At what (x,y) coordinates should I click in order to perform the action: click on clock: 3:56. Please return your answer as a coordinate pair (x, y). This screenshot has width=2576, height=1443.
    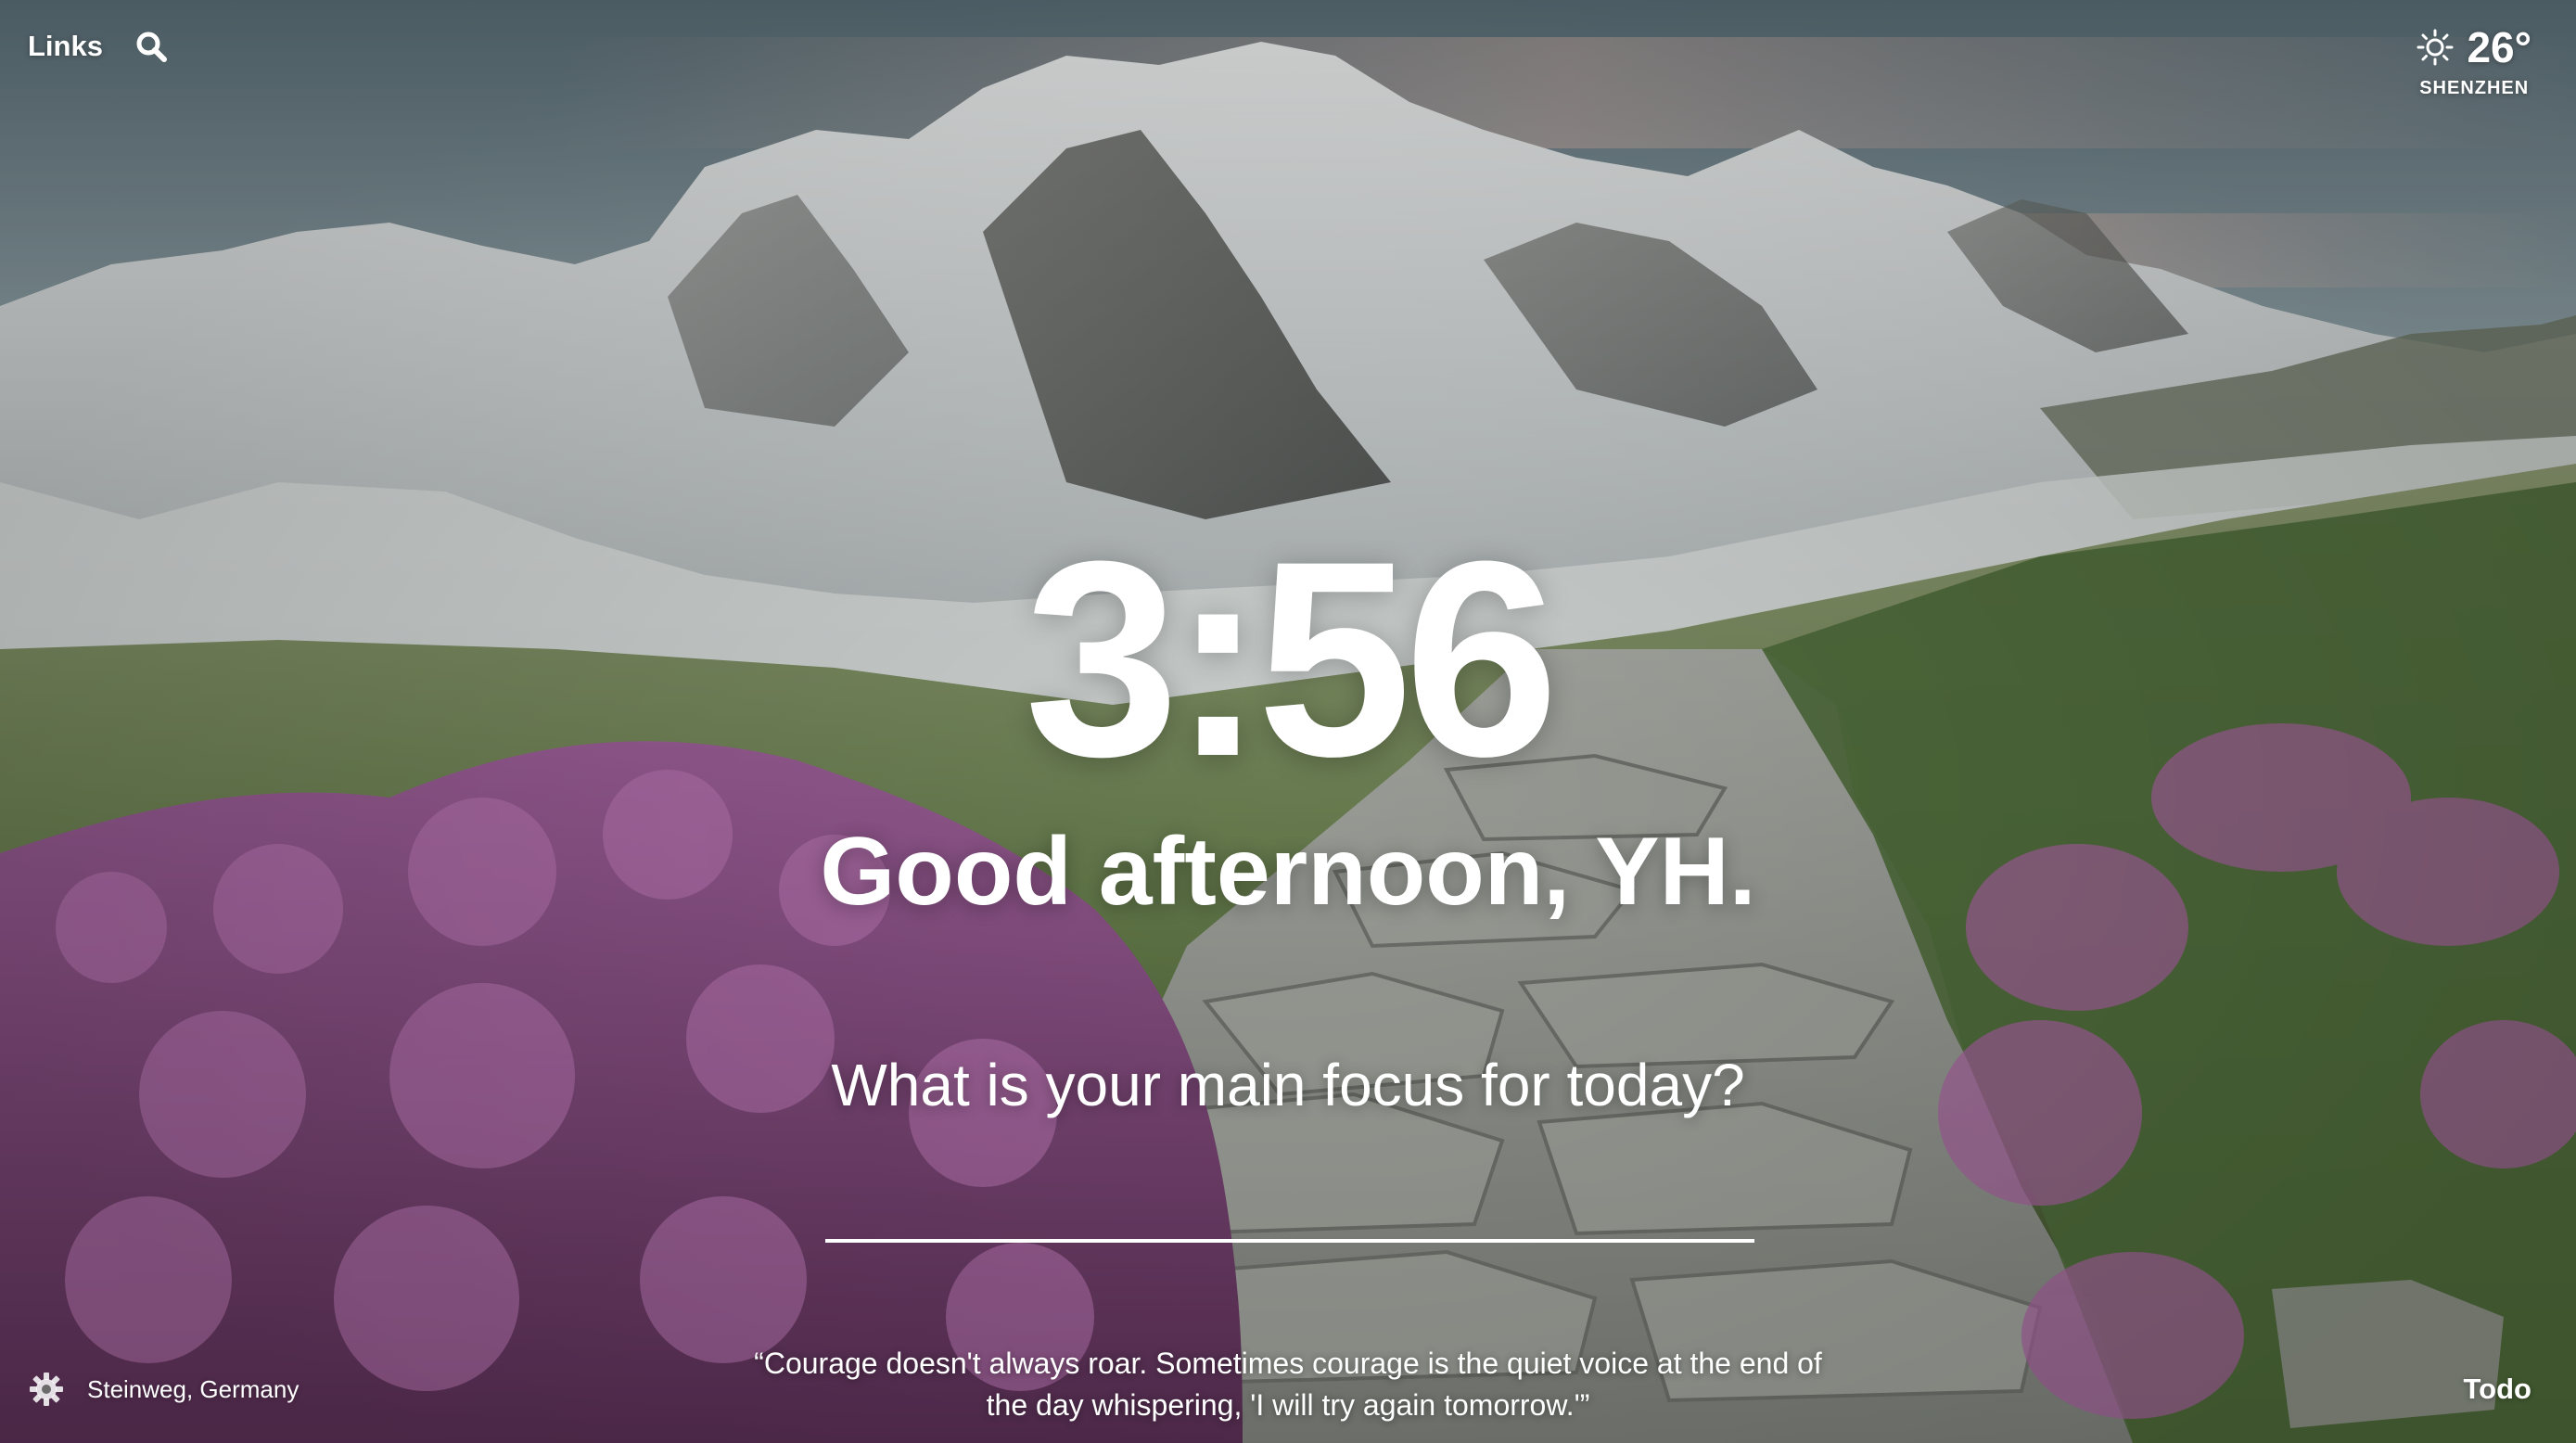
    Looking at the image, I should click on (1291, 658).